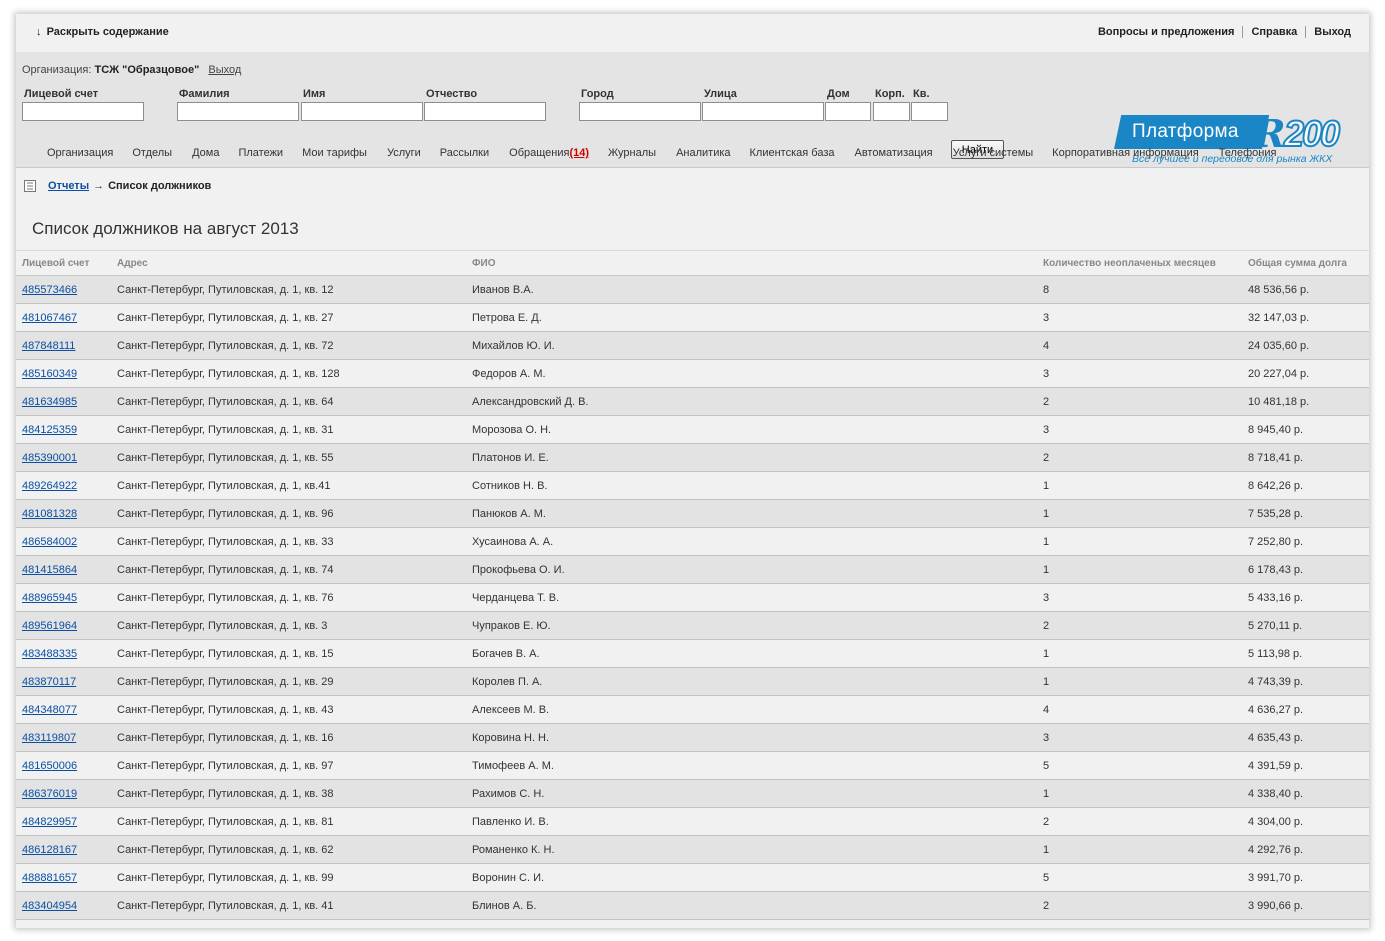 This screenshot has width=1385, height=941. What do you see at coordinates (1305, 905) in the screenshot?
I see `cell-total: 3 990,66 р.` at bounding box center [1305, 905].